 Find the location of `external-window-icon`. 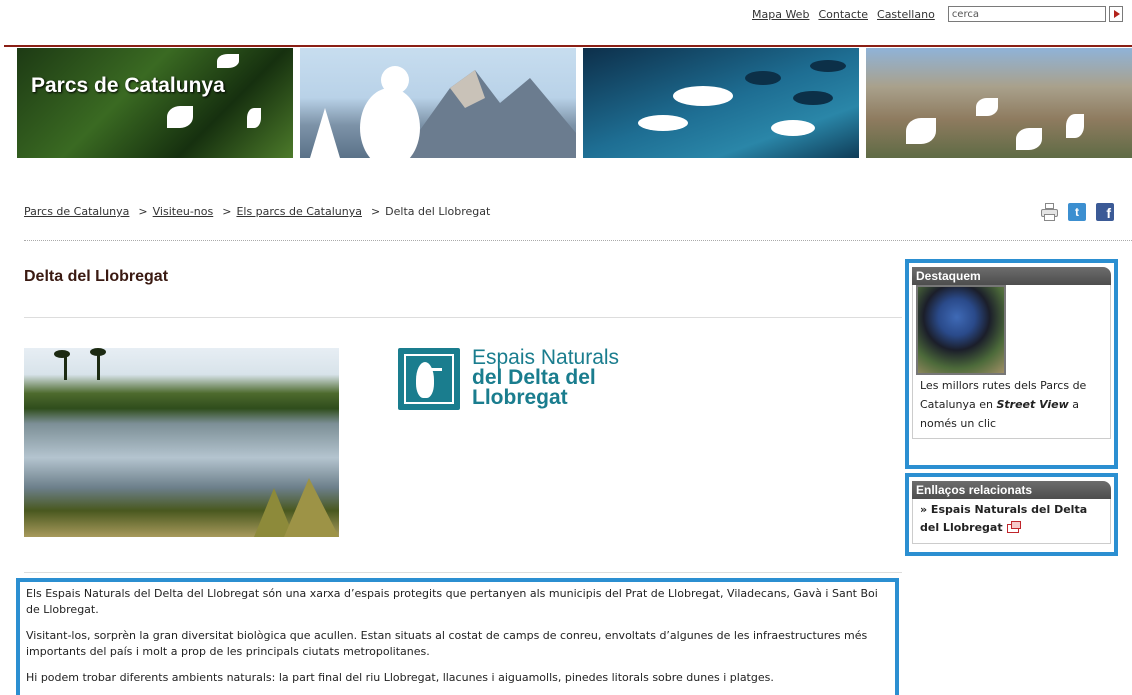

external-window-icon is located at coordinates (1013, 526).